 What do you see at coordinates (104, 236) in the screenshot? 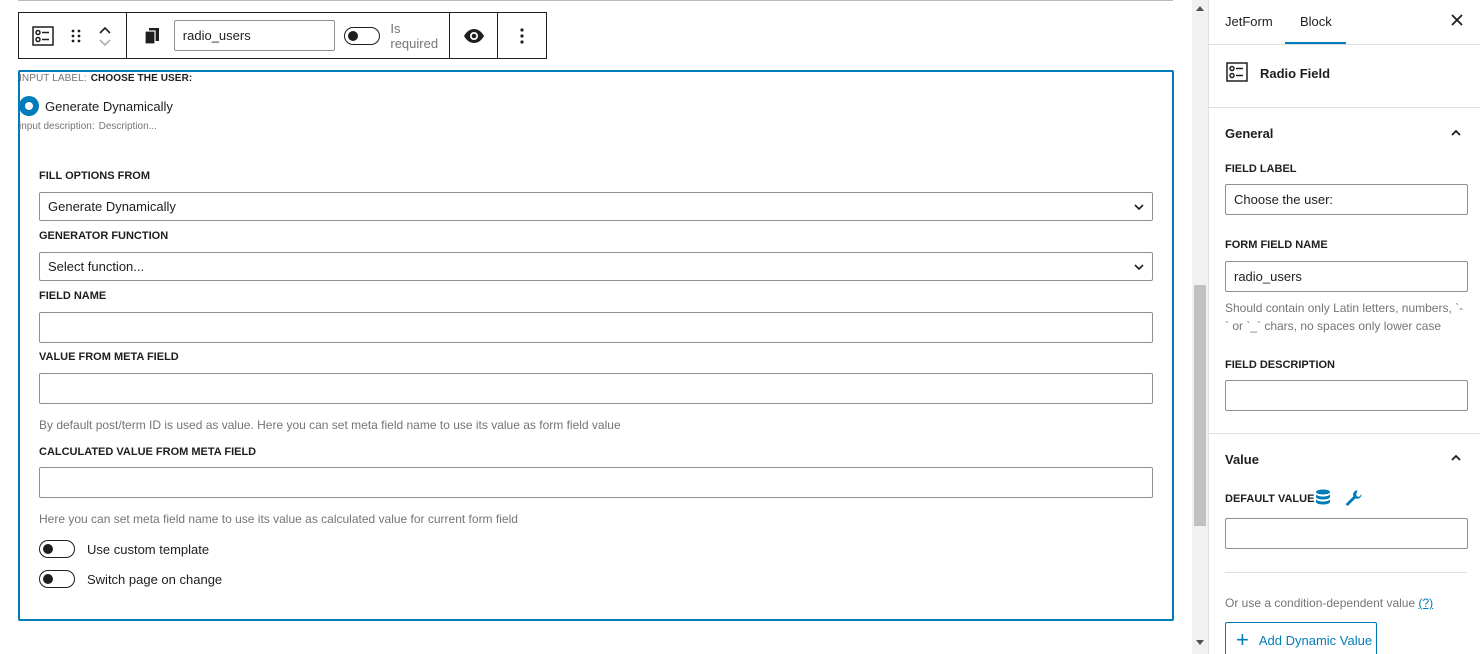
I see `generator-function-label: GENERATOR FUNCTION` at bounding box center [104, 236].